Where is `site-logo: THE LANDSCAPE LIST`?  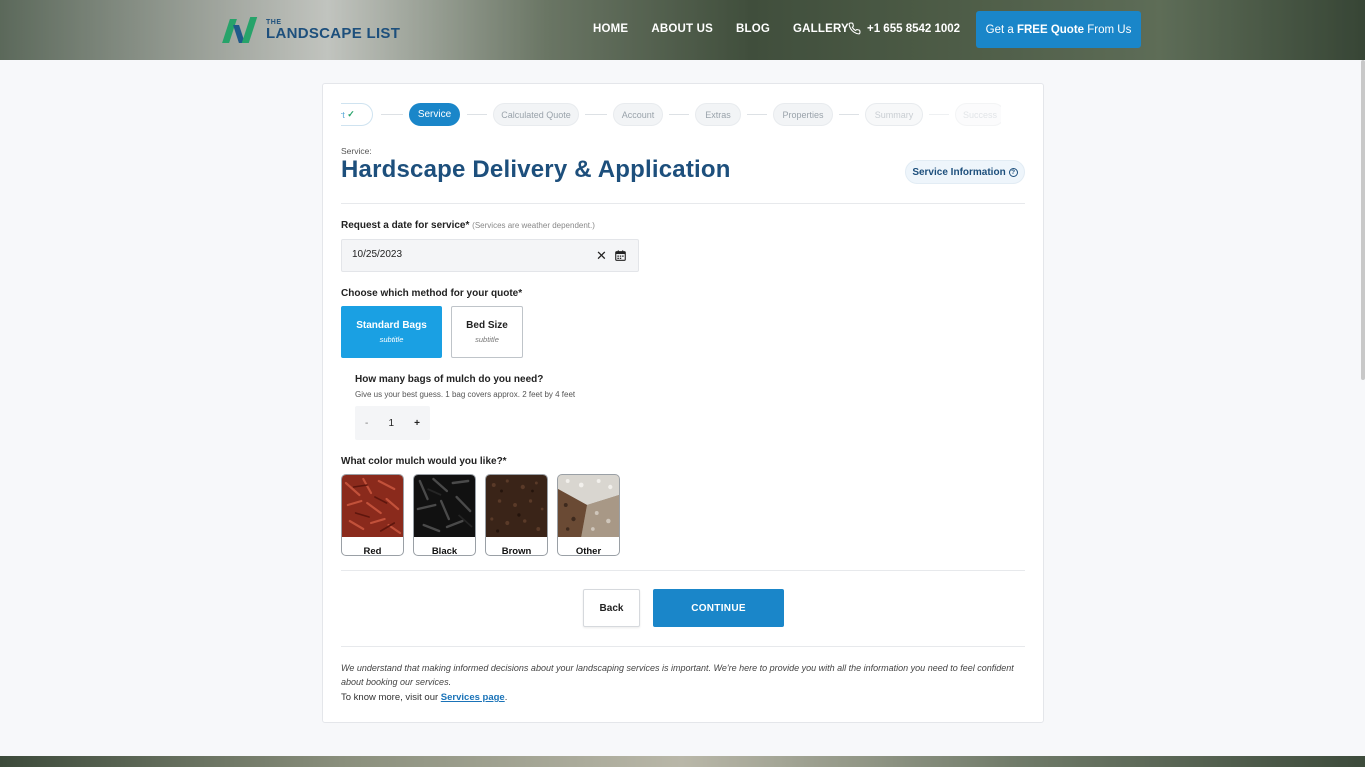 site-logo: THE LANDSCAPE LIST is located at coordinates (311, 30).